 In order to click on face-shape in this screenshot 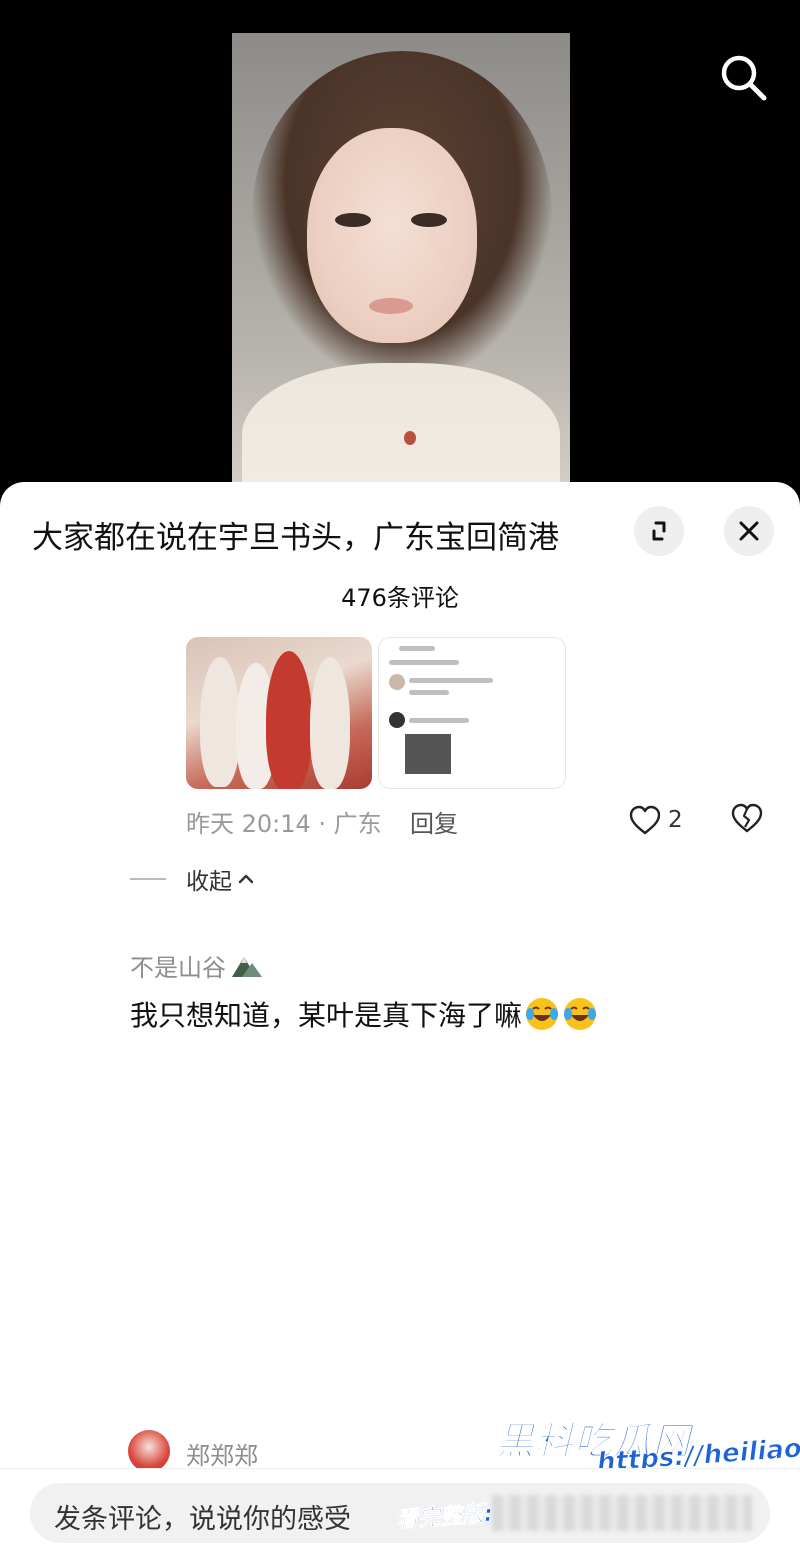, I will do `click(392, 235)`.